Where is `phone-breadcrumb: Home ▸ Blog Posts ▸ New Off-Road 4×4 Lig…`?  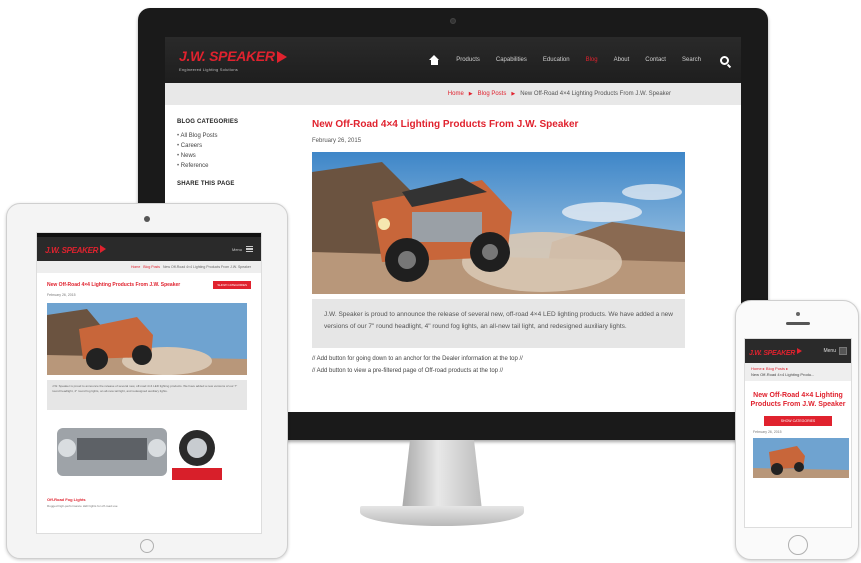 phone-breadcrumb: Home ▸ Blog Posts ▸ New Off-Road 4×4 Lig… is located at coordinates (798, 372).